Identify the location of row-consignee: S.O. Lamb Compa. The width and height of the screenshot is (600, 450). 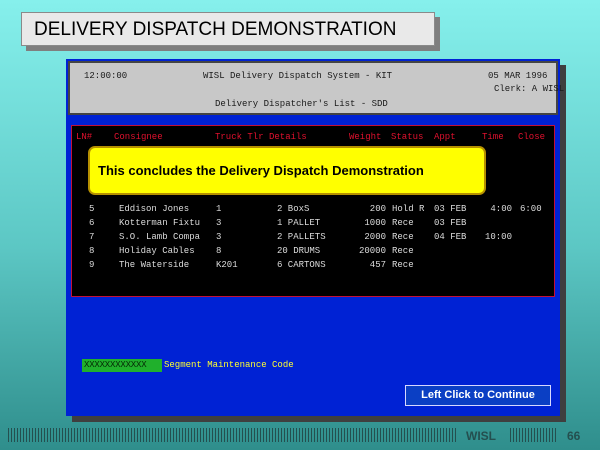
(160, 237).